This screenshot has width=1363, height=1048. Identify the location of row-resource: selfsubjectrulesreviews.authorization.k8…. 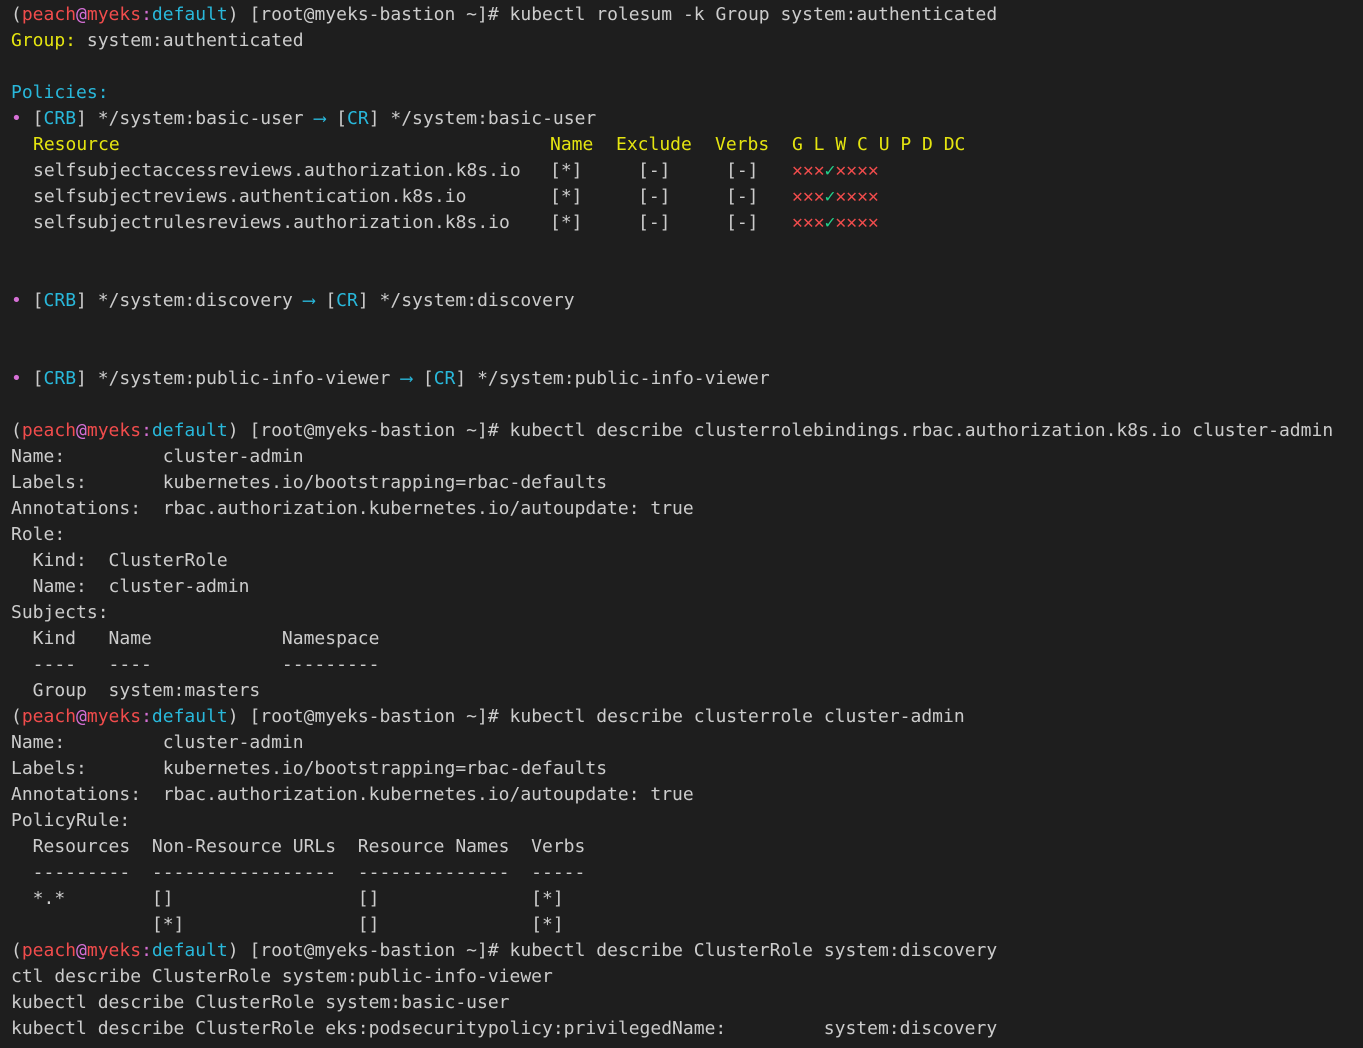
(271, 222).